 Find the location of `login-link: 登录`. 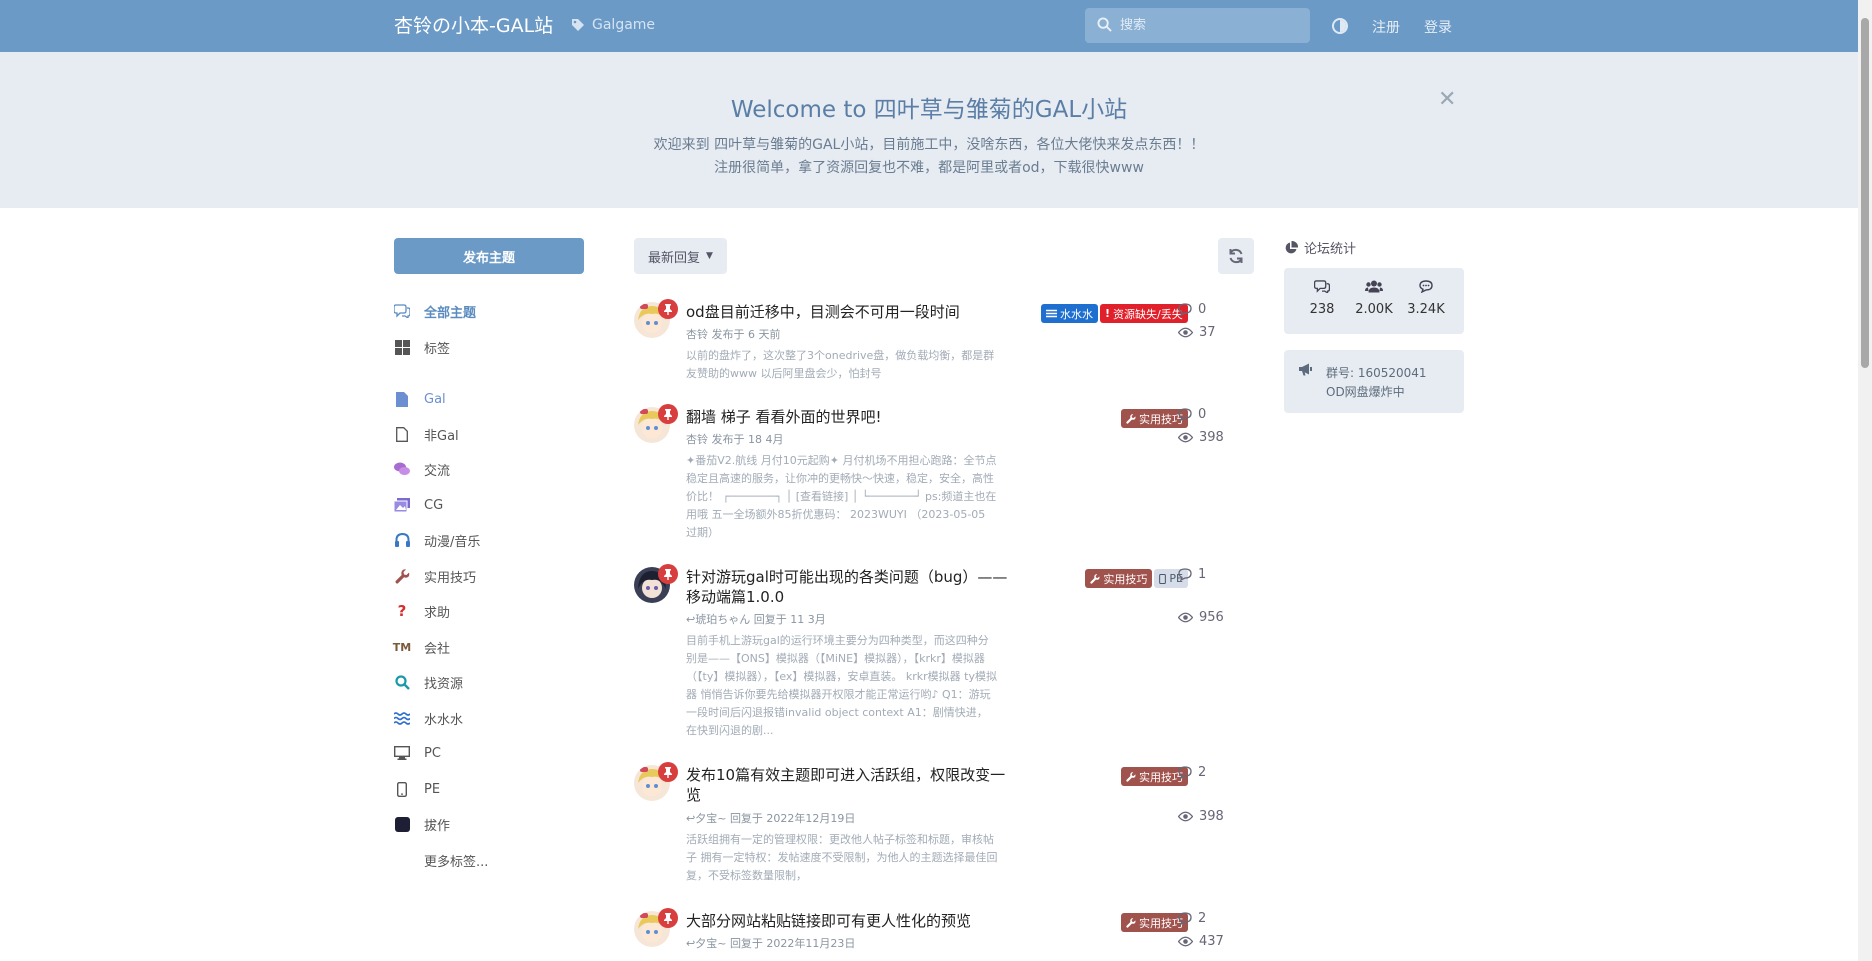

login-link: 登录 is located at coordinates (1438, 27).